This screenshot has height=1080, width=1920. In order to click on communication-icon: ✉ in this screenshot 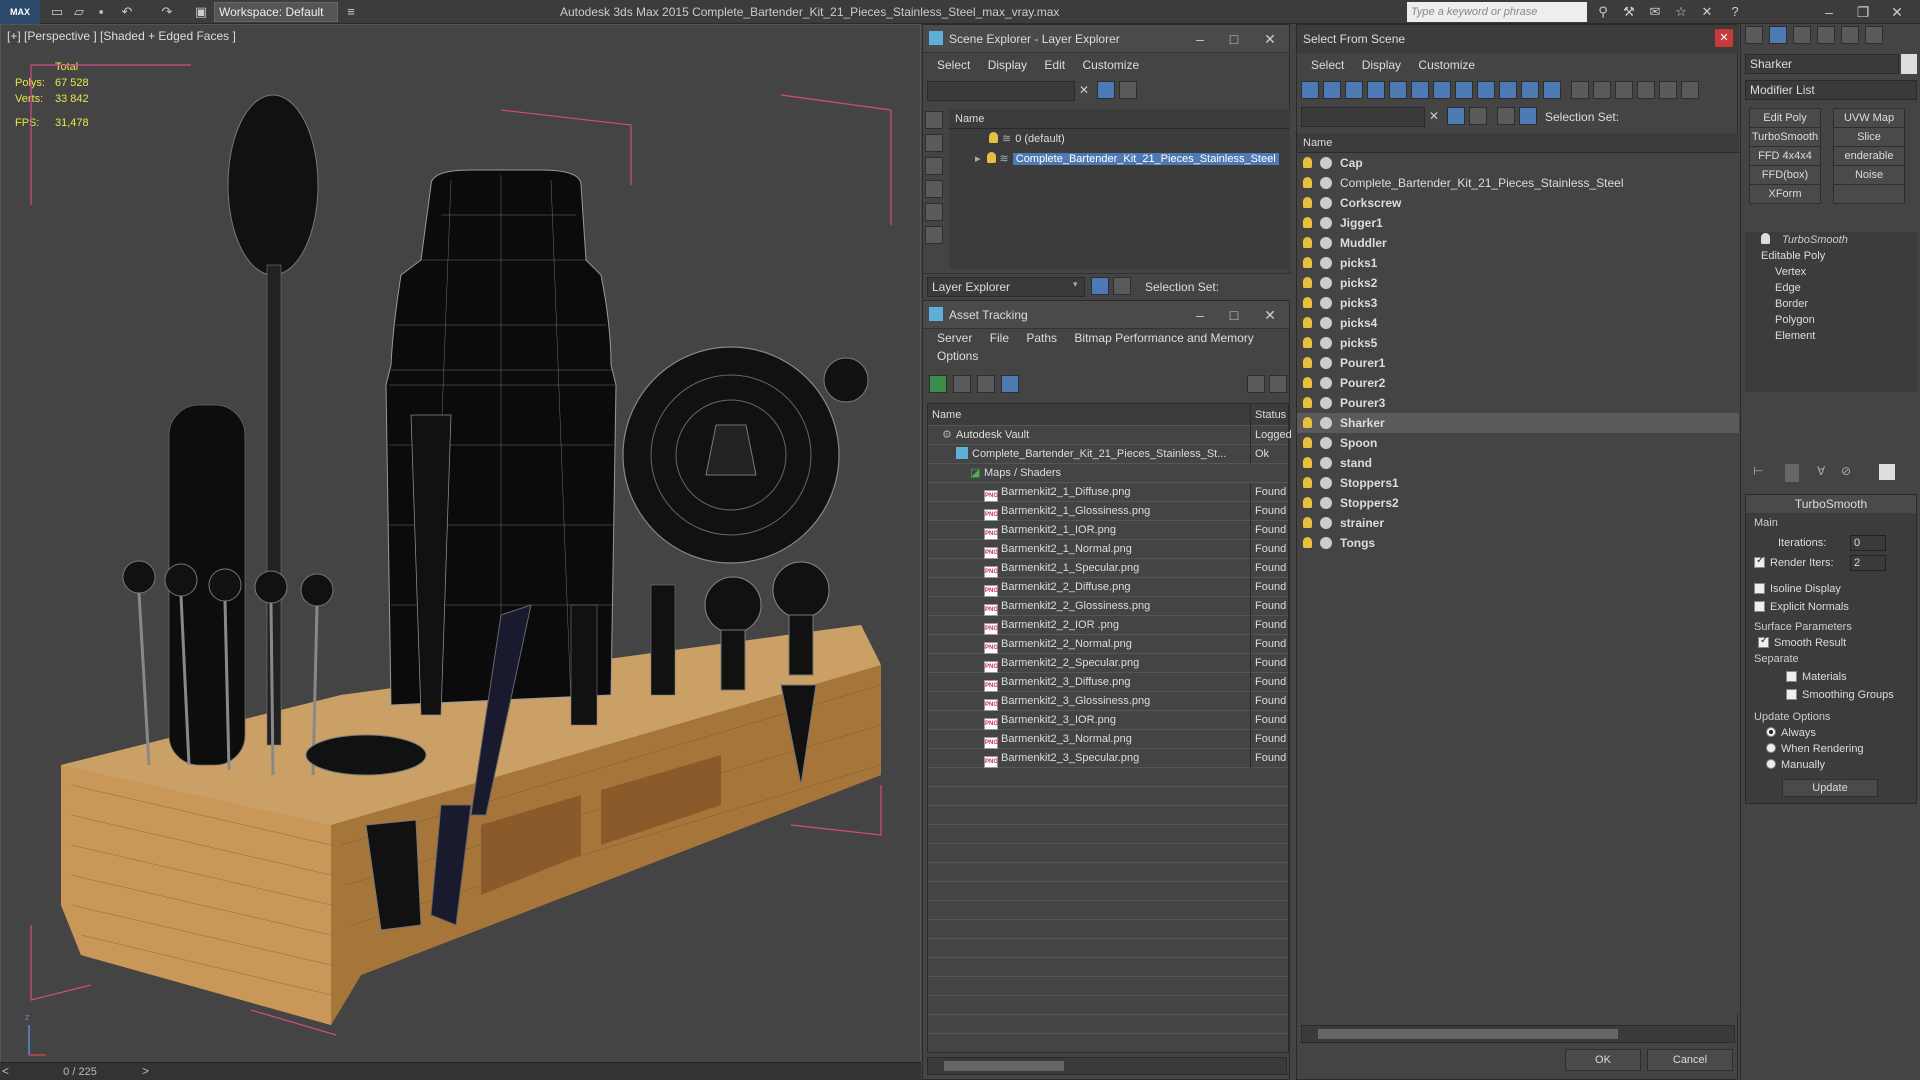, I will do `click(1655, 12)`.